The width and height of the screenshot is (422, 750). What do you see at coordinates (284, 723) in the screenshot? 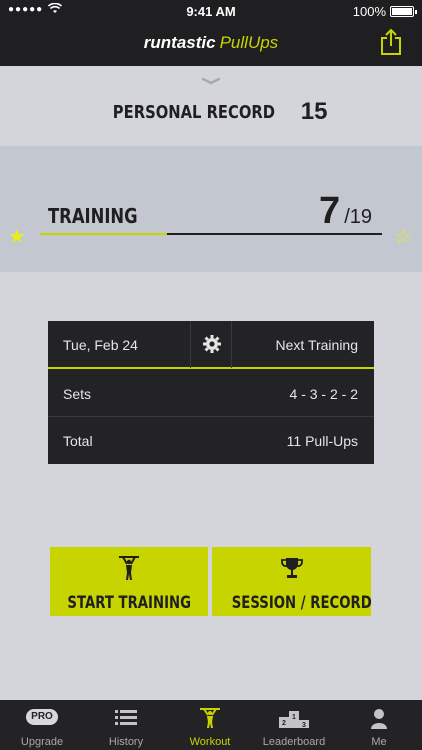
I see `svg-text: 2` at bounding box center [284, 723].